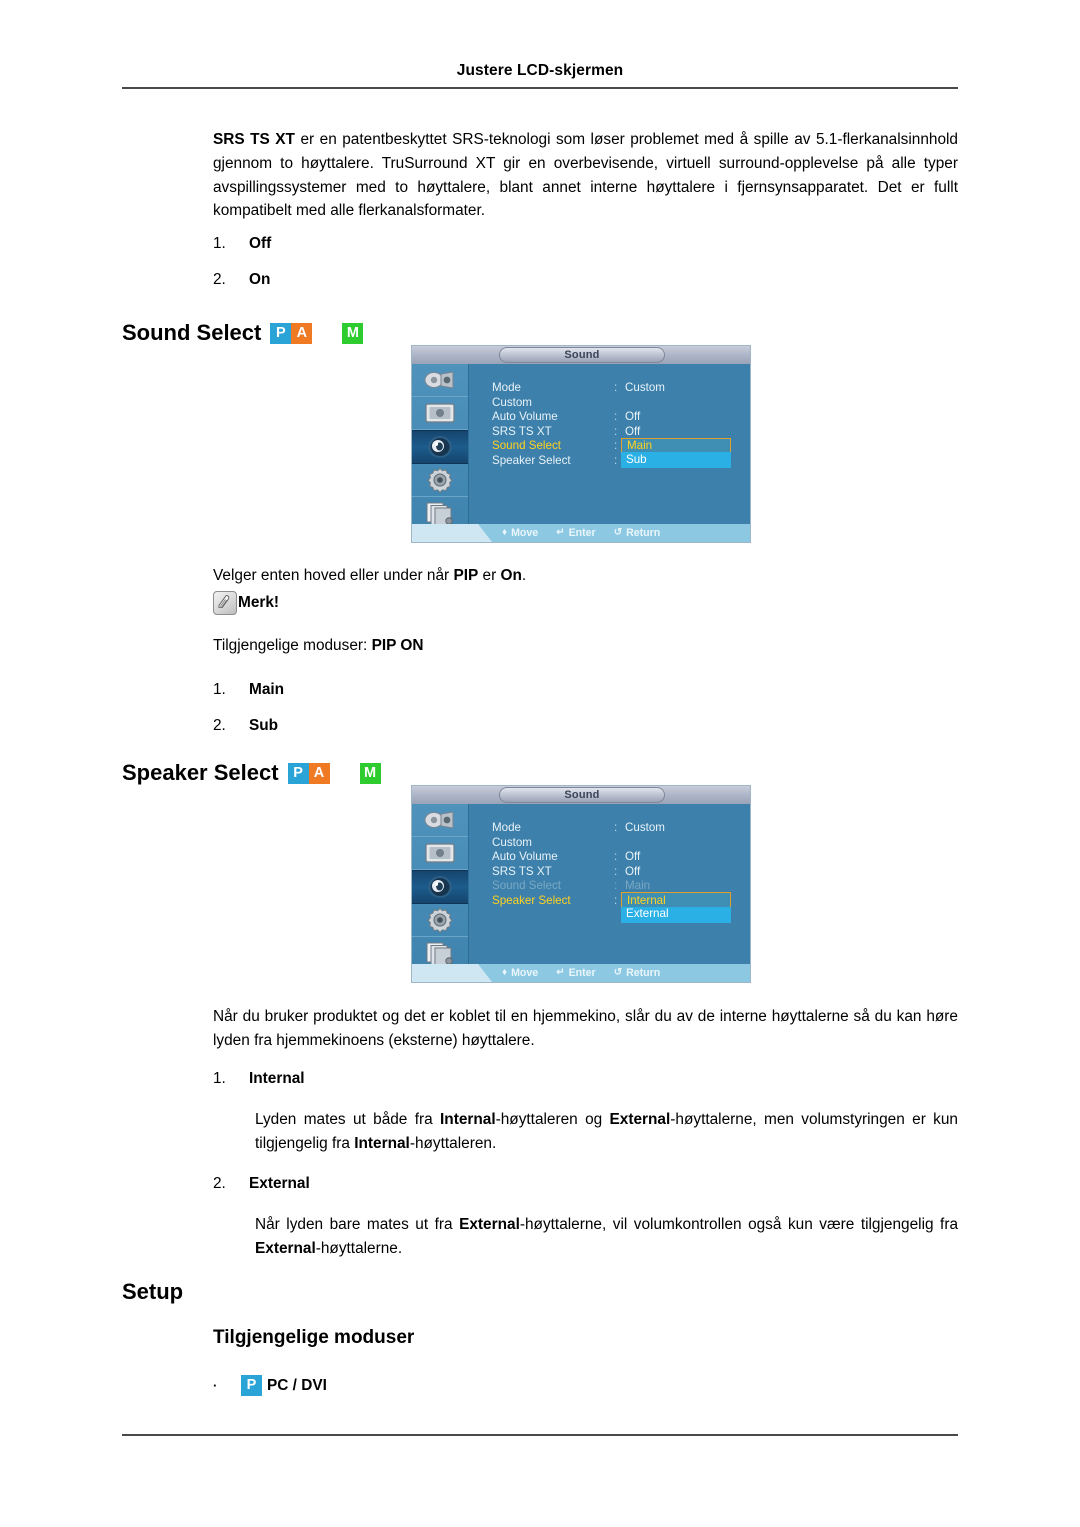  What do you see at coordinates (297, 1385) in the screenshot?
I see `bullet-label: PC / DVI` at bounding box center [297, 1385].